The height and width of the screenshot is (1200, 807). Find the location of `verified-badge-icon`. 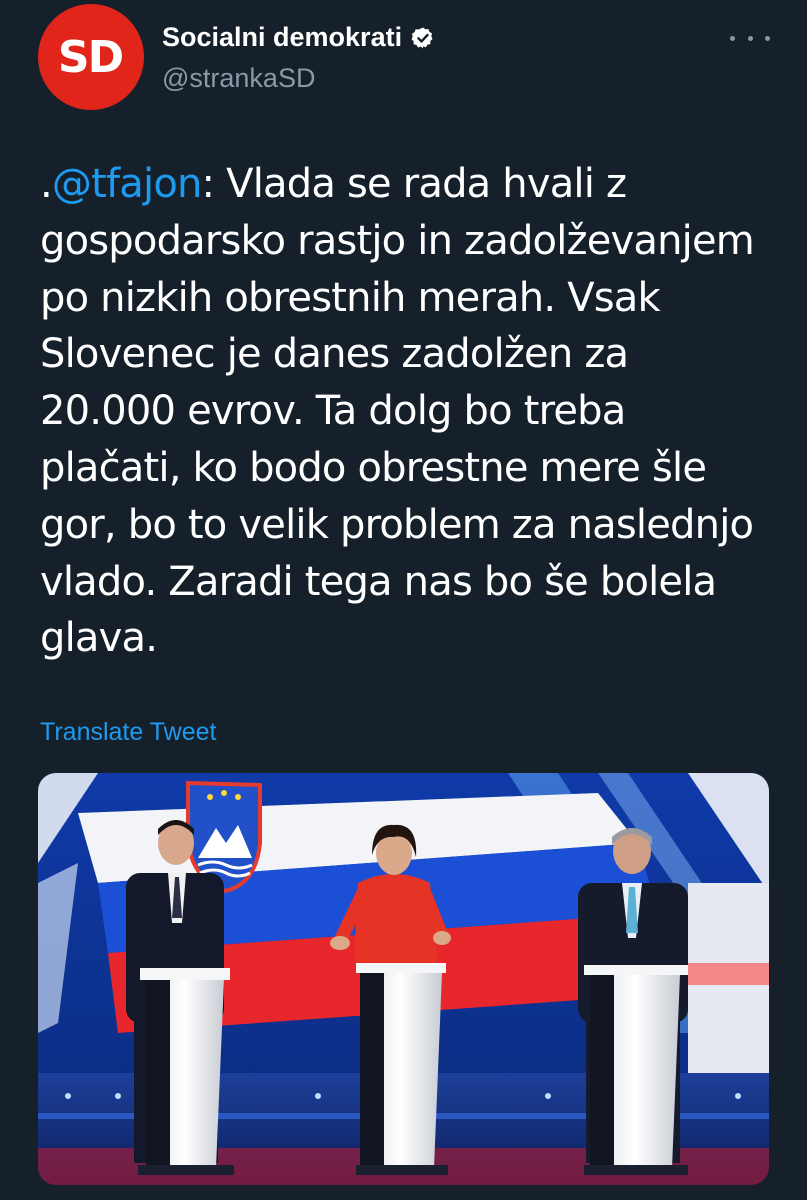

verified-badge-icon is located at coordinates (423, 38).